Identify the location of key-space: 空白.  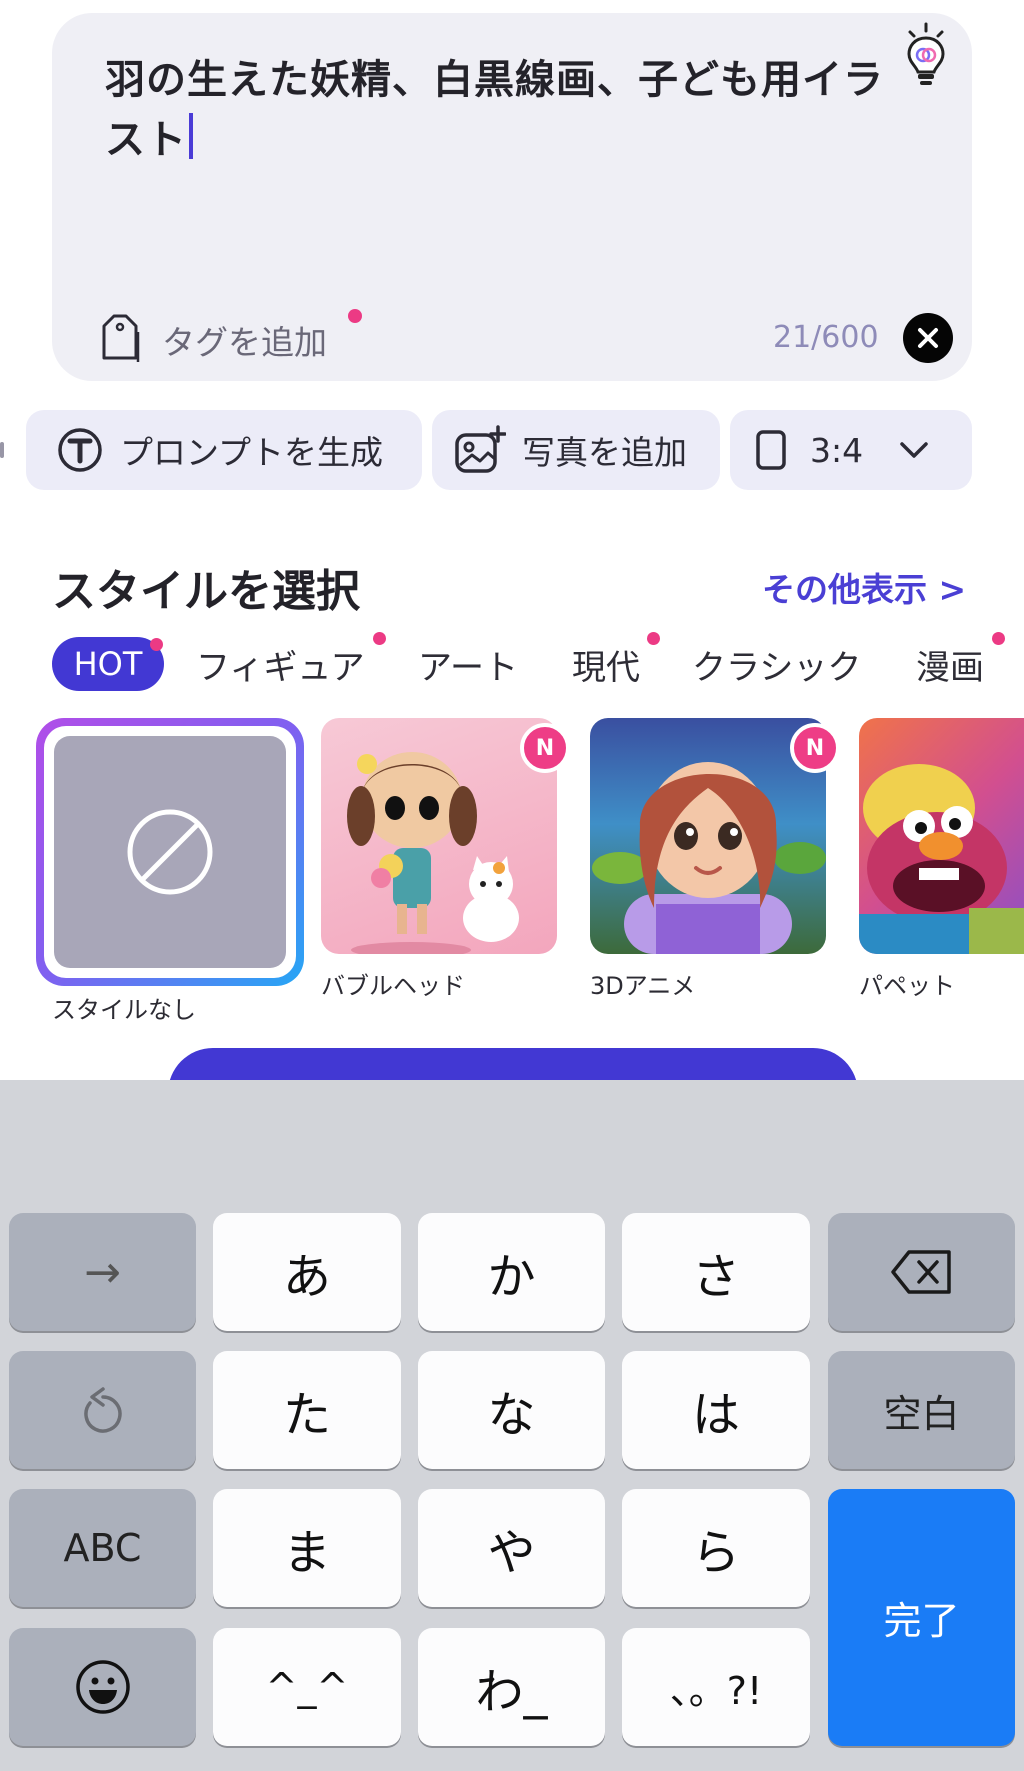
(921, 1410).